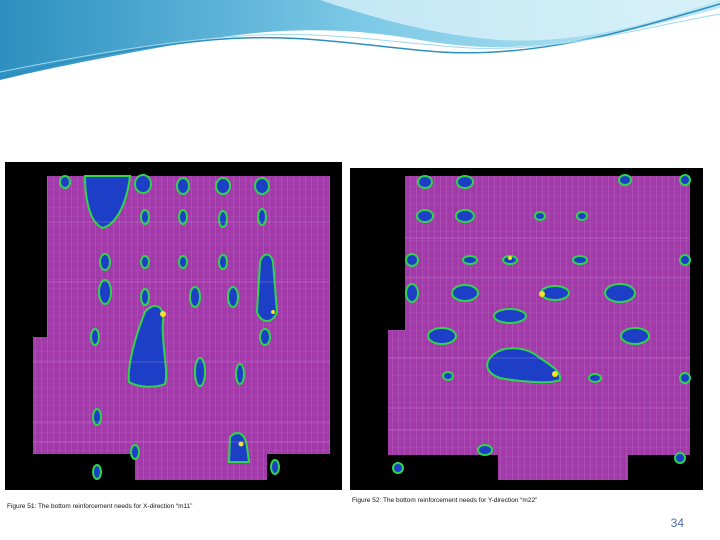  What do you see at coordinates (360, 40) in the screenshot?
I see `header-wave-decoration` at bounding box center [360, 40].